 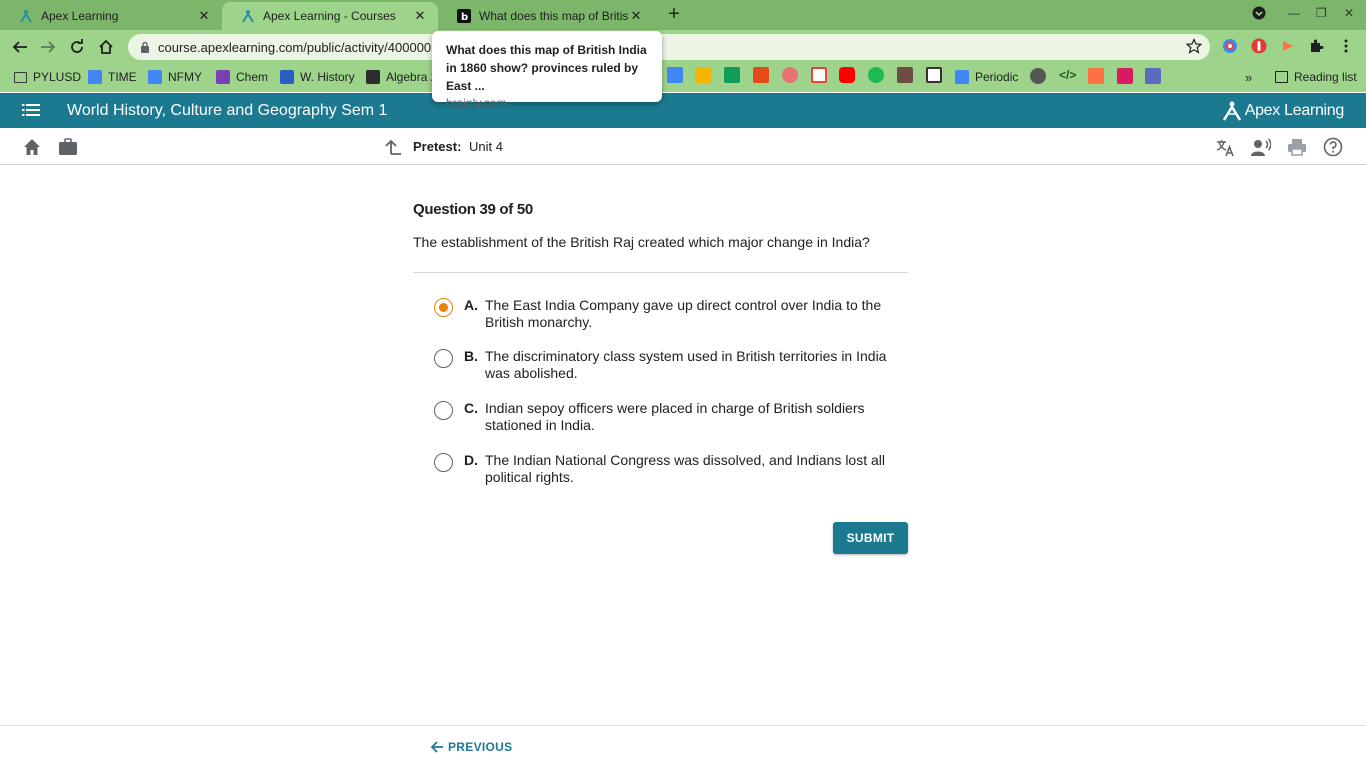 What do you see at coordinates (77, 47) in the screenshot?
I see `reload-icon` at bounding box center [77, 47].